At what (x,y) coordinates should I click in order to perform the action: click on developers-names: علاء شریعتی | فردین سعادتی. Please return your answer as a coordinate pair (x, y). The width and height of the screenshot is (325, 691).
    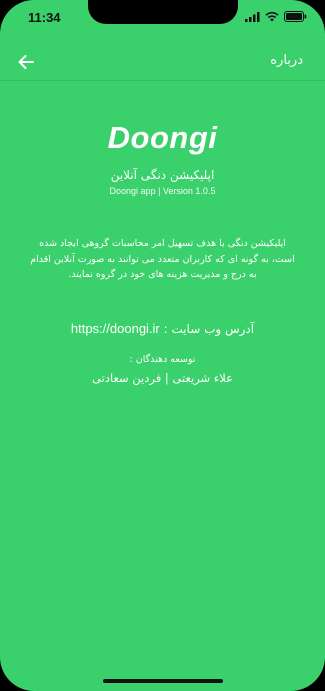
    Looking at the image, I should click on (162, 378).